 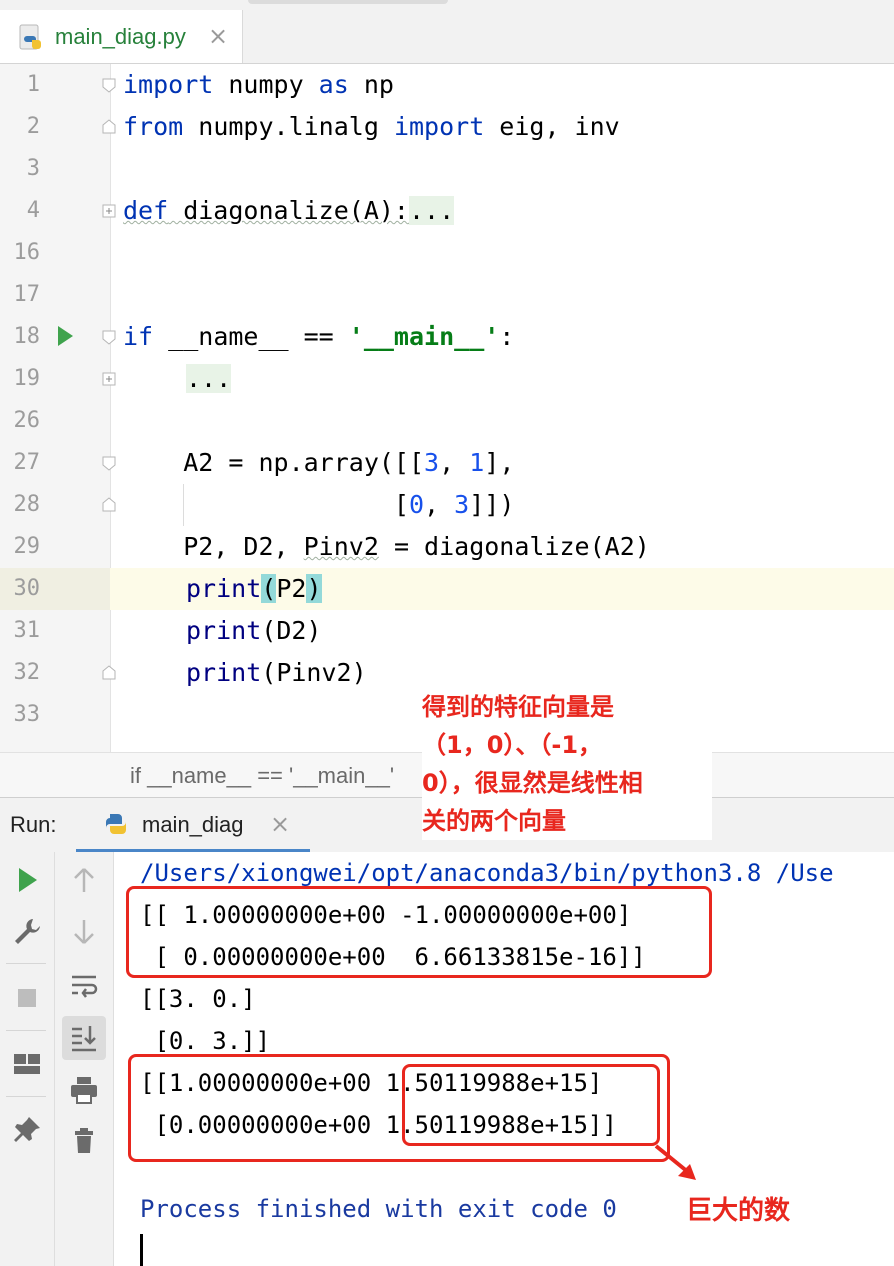 I want to click on code-line-2: from numpy.linalg import eig, inv, so click(x=371, y=126).